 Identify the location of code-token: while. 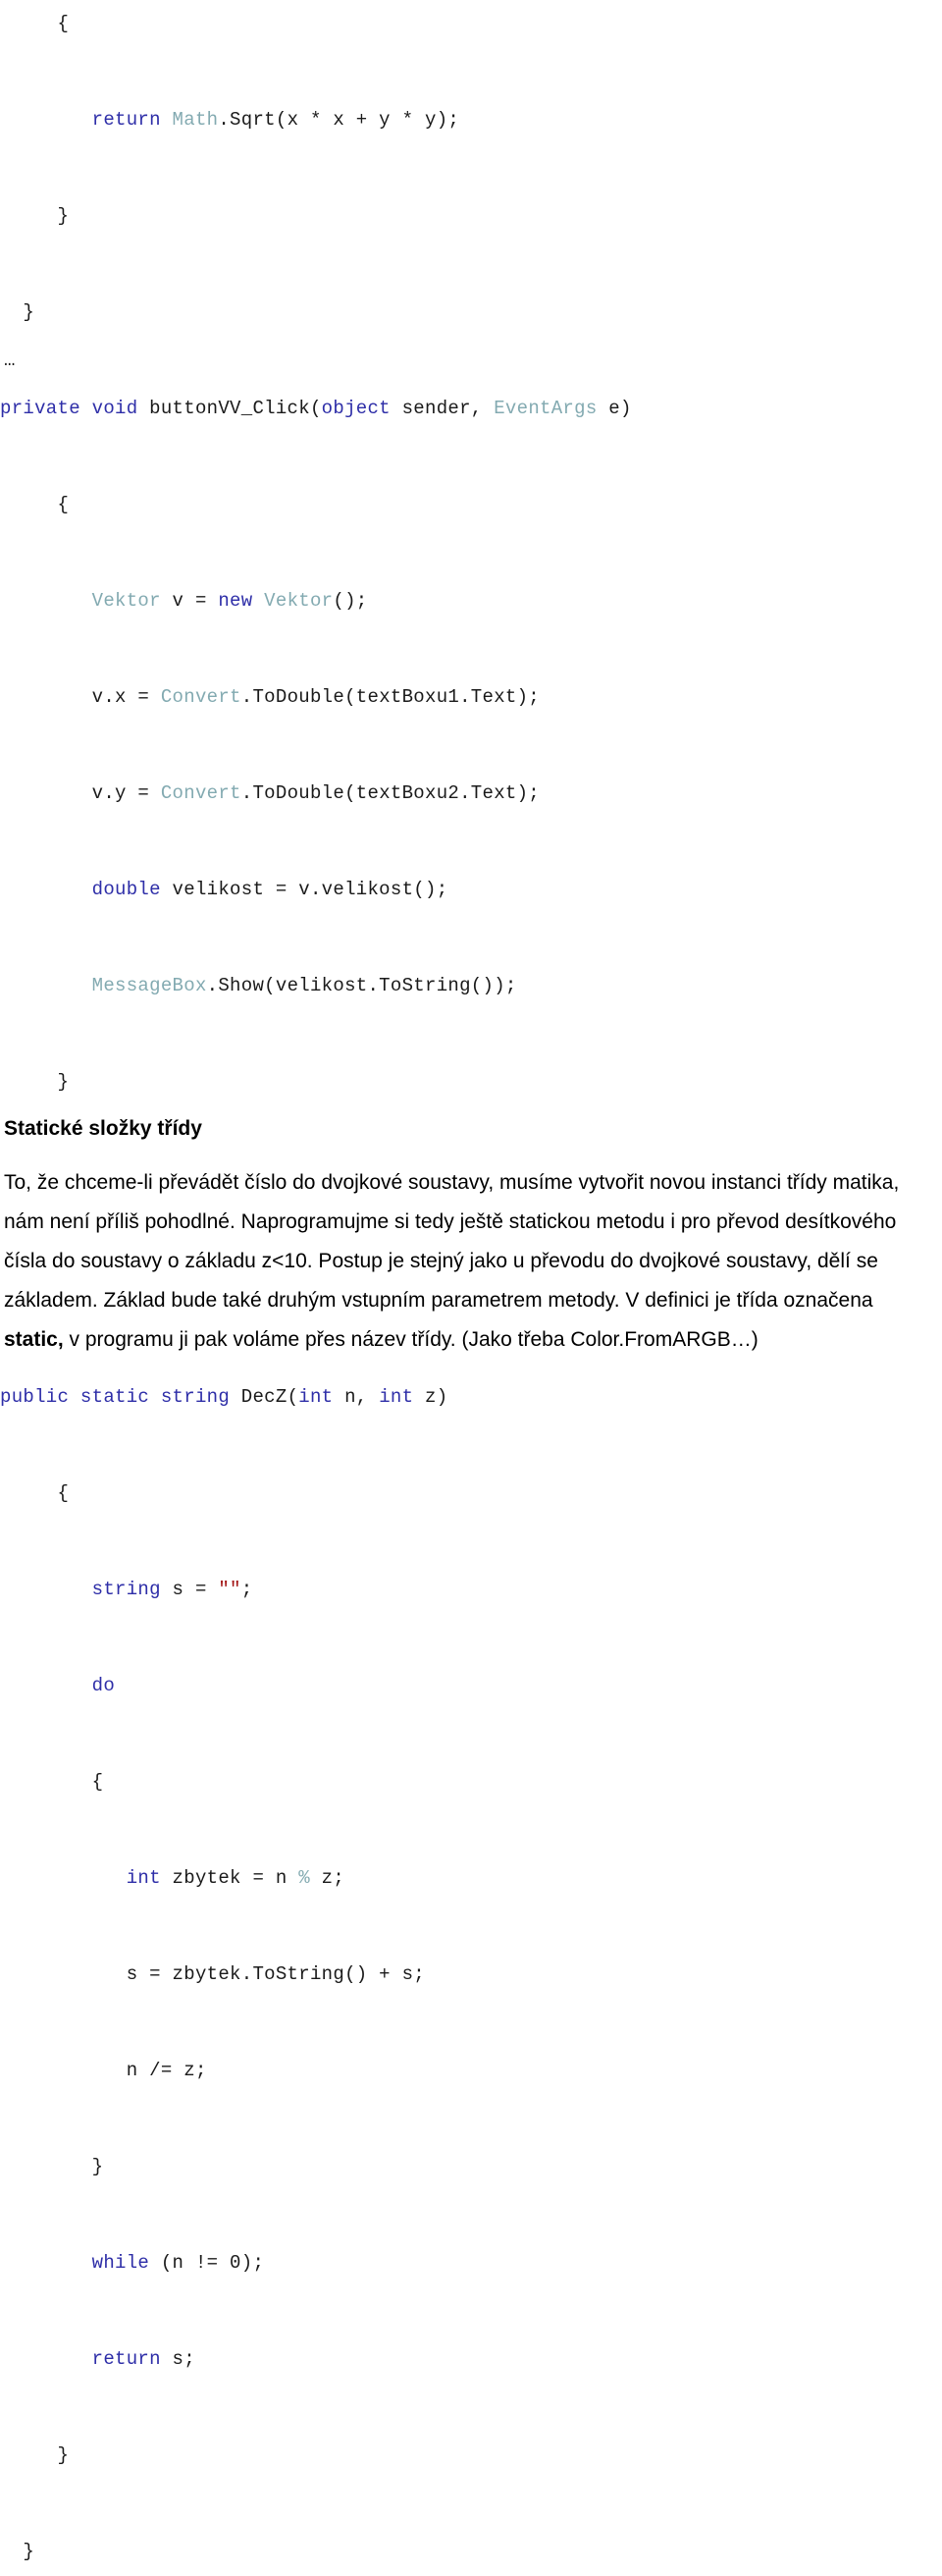
(120, 2263).